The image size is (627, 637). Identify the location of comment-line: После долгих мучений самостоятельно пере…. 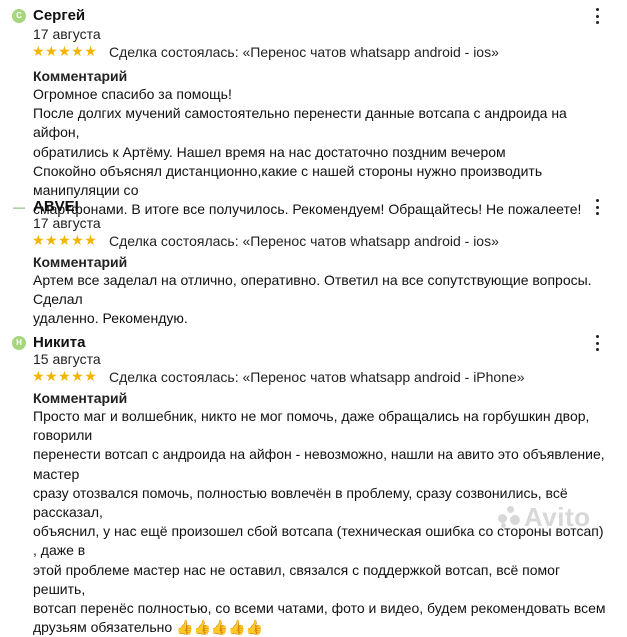
(300, 123).